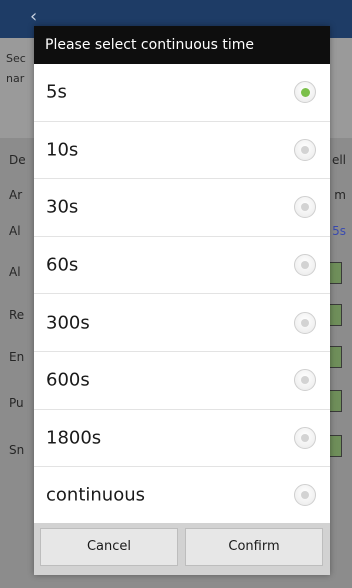 The height and width of the screenshot is (588, 352). I want to click on option-label: continuous, so click(95, 495).